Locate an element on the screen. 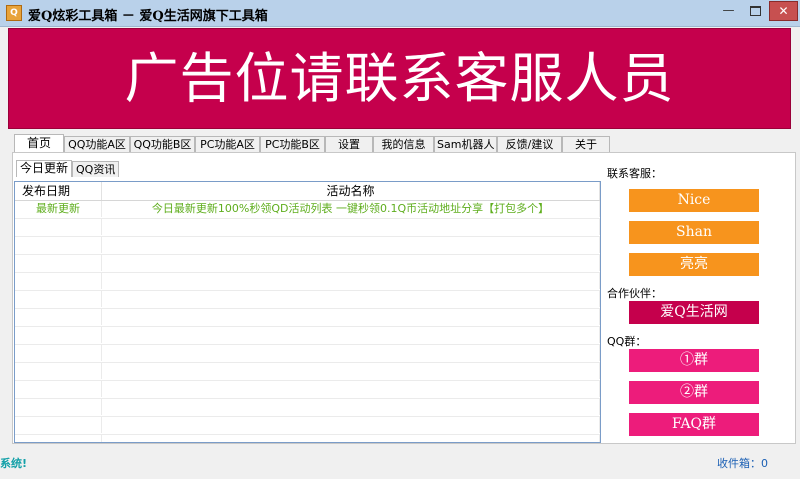 The width and height of the screenshot is (800, 479). list-header: 发布日期 活动名称 is located at coordinates (307, 191).